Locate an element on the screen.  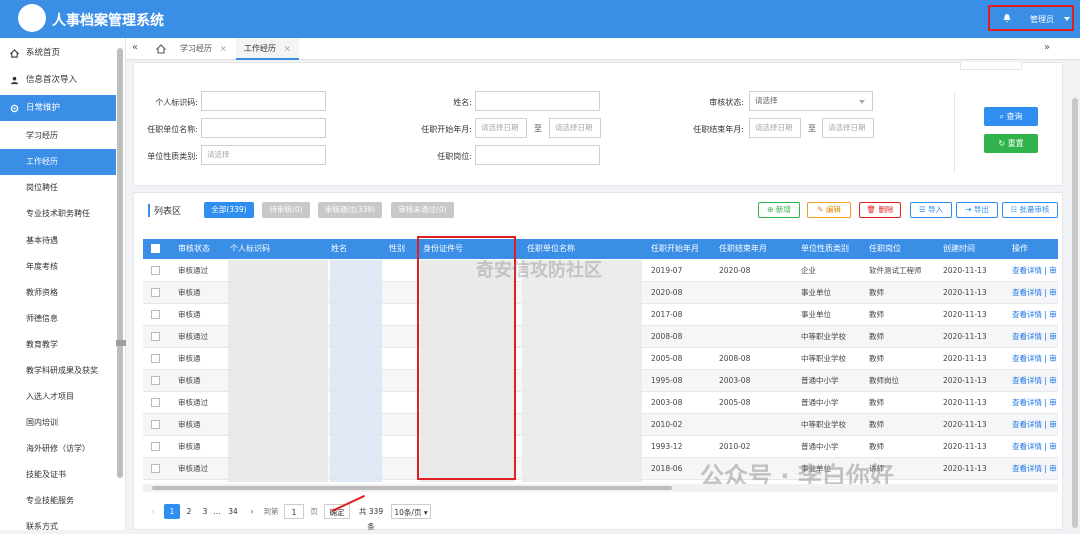
export-label: 导出 is located at coordinates (981, 209).